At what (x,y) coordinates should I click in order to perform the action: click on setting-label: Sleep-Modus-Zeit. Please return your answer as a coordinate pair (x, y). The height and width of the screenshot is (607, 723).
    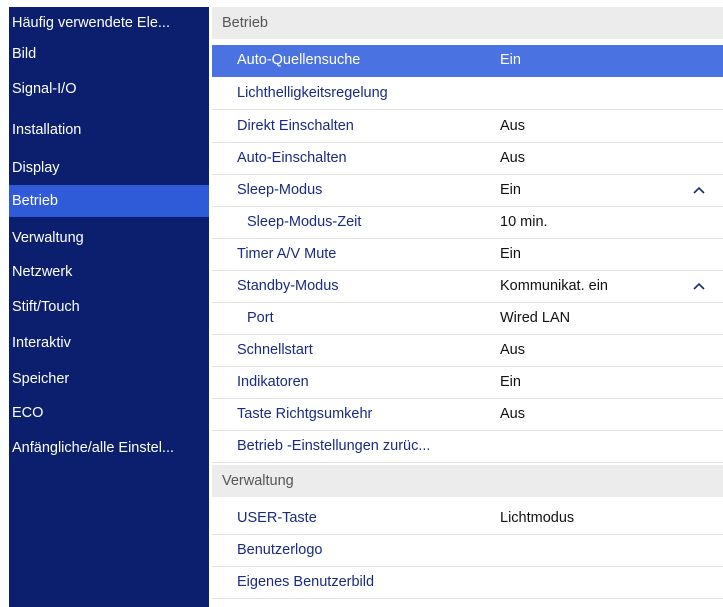
    Looking at the image, I should click on (304, 222).